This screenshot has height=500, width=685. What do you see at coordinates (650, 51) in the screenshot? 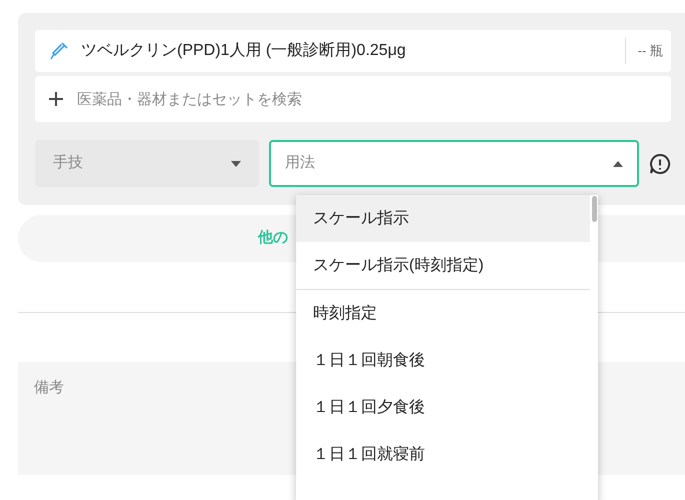
I see `quantity-text: -- 瓶` at bounding box center [650, 51].